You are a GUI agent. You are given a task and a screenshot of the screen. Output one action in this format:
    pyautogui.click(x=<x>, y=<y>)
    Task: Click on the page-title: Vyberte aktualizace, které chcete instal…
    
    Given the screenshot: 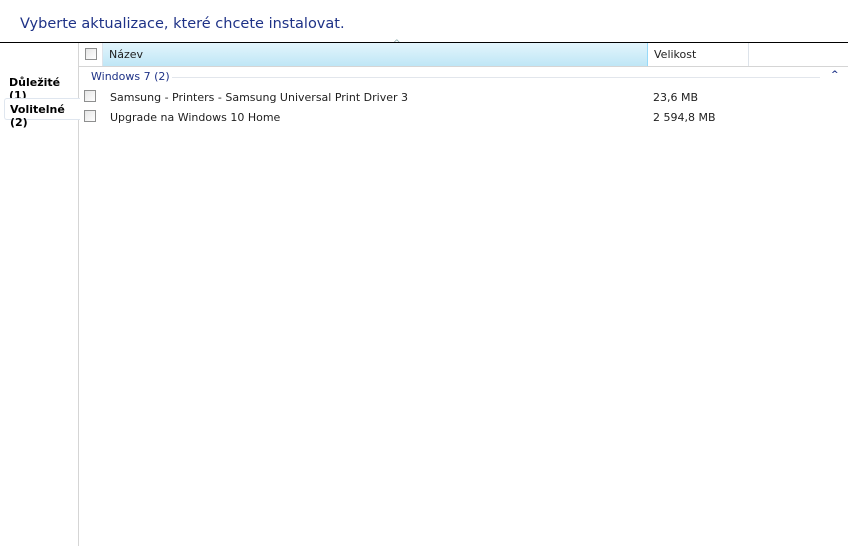 What is the action you would take?
    pyautogui.click(x=182, y=24)
    